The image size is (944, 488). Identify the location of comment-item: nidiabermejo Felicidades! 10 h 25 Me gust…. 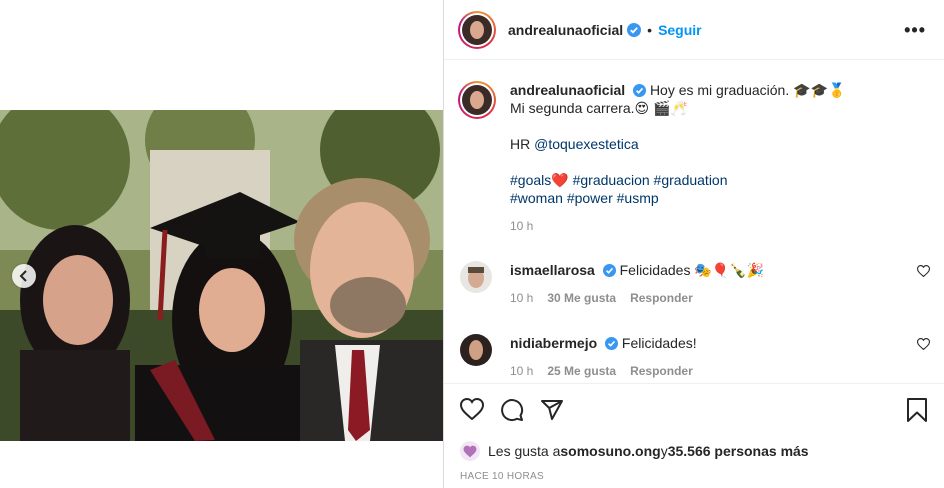
(701, 357).